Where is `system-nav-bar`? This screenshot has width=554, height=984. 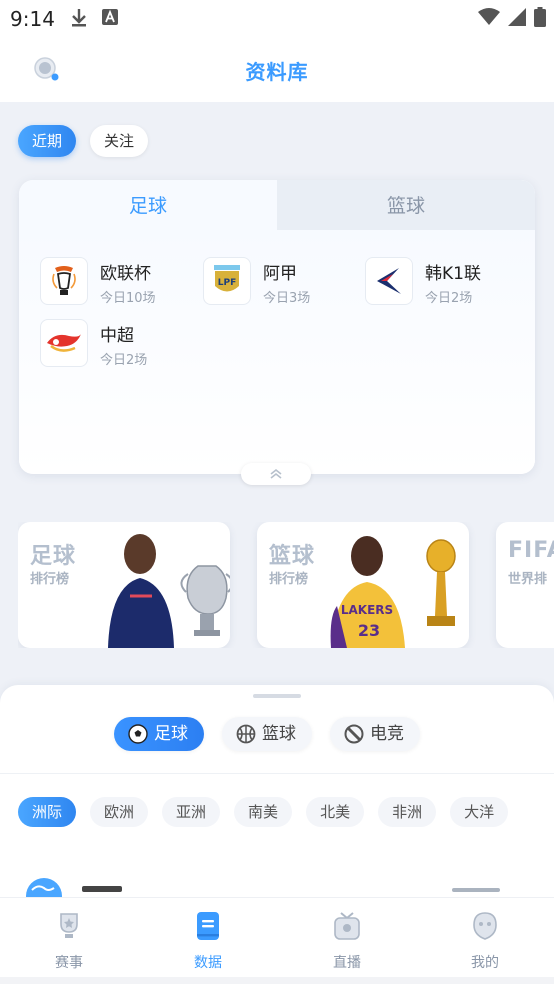
system-nav-bar is located at coordinates (277, 980).